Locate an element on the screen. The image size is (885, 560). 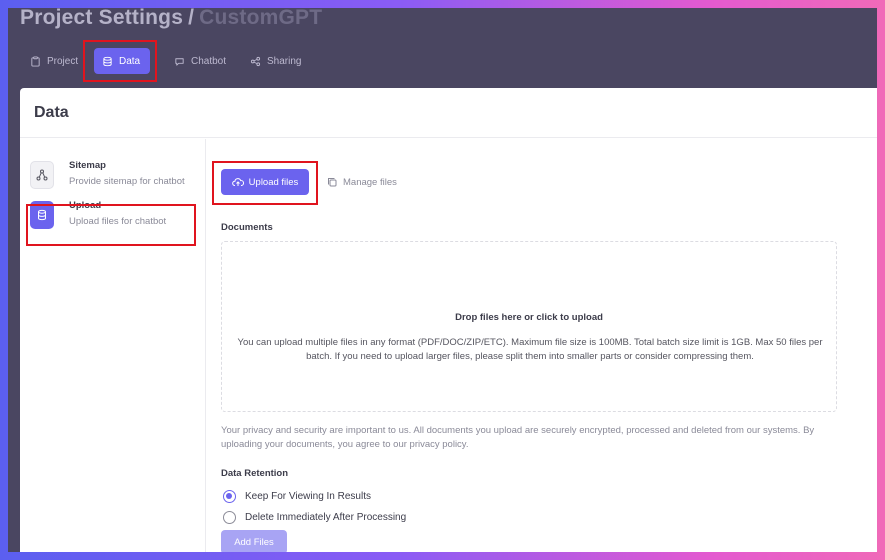
tab-label: Project is located at coordinates (63, 61).